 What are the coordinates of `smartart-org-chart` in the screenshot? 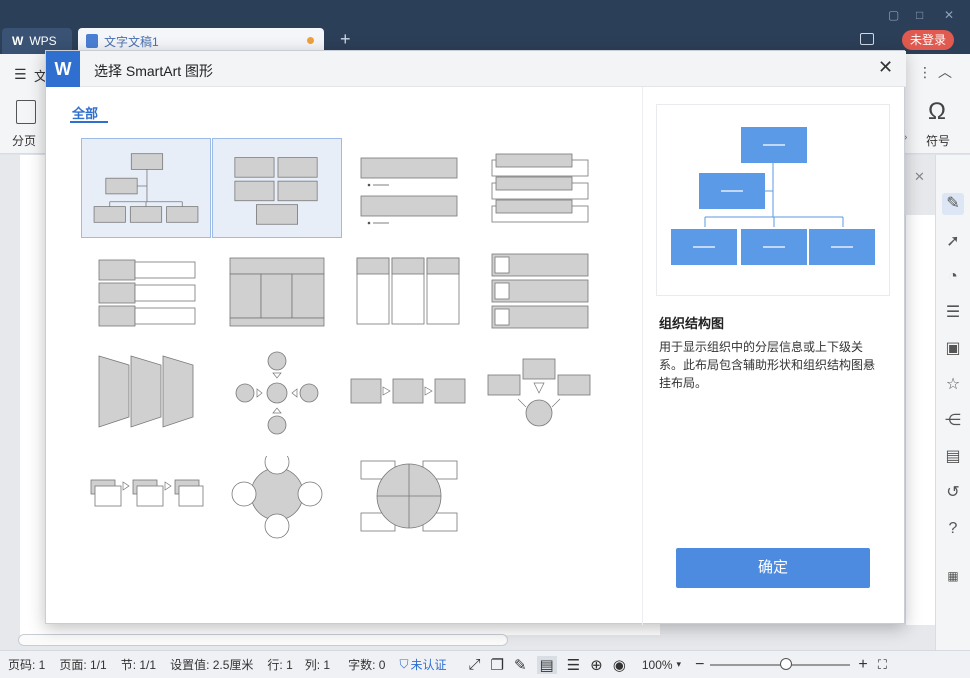 It's located at (146, 188).